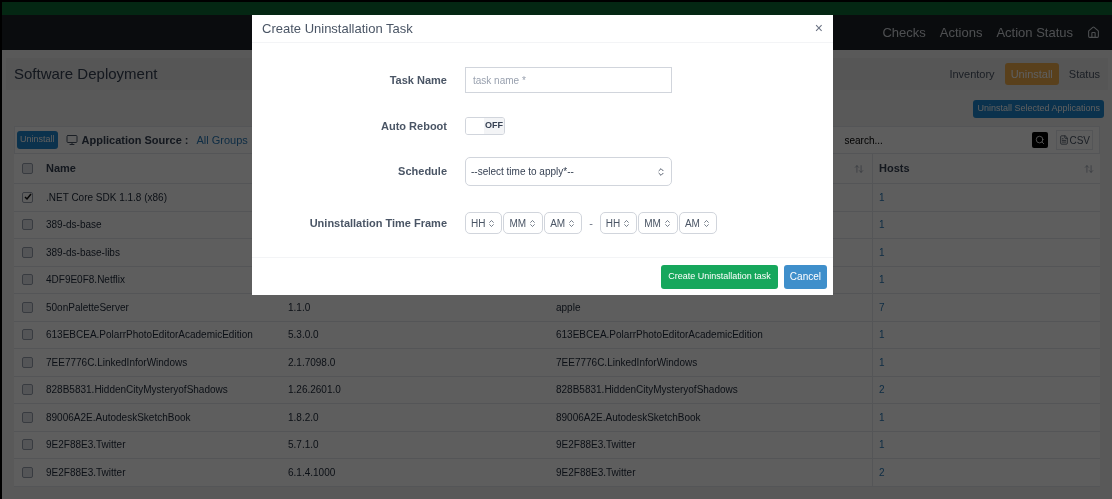 The image size is (1112, 499). I want to click on task-name-field: task name *, so click(568, 80).